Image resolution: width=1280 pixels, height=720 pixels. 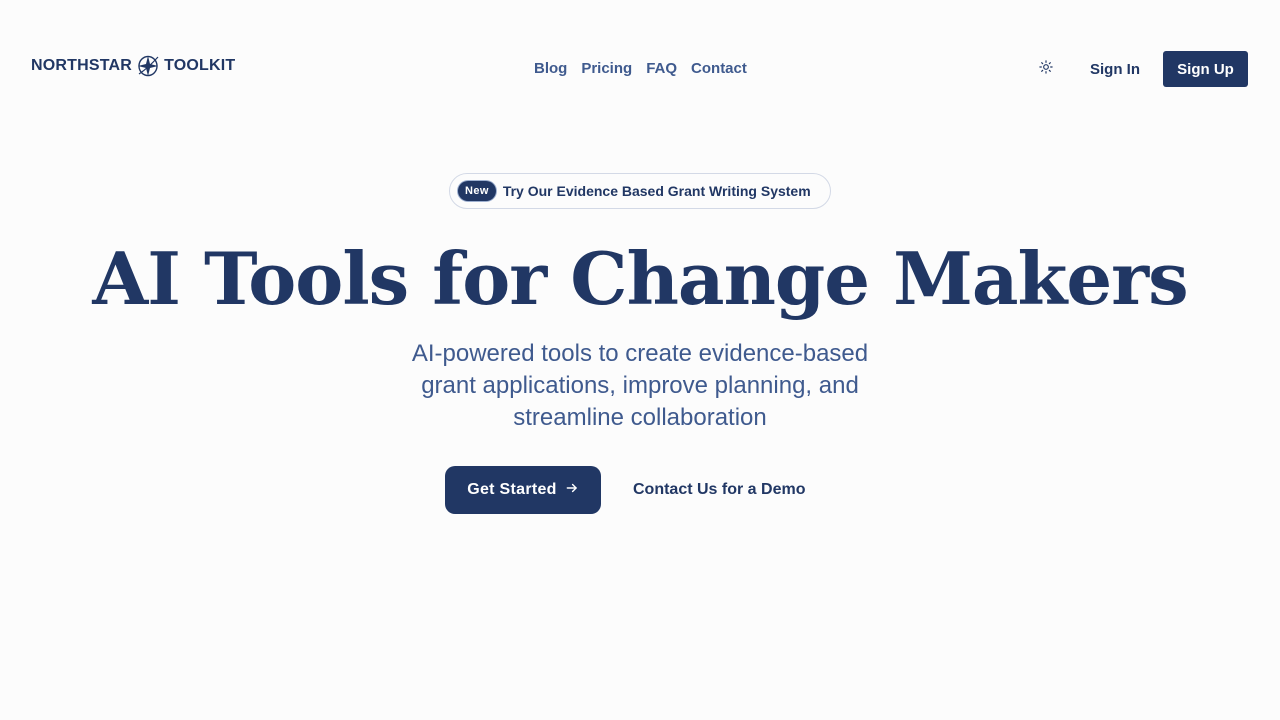 What do you see at coordinates (572, 490) in the screenshot?
I see `arrow-right-icon` at bounding box center [572, 490].